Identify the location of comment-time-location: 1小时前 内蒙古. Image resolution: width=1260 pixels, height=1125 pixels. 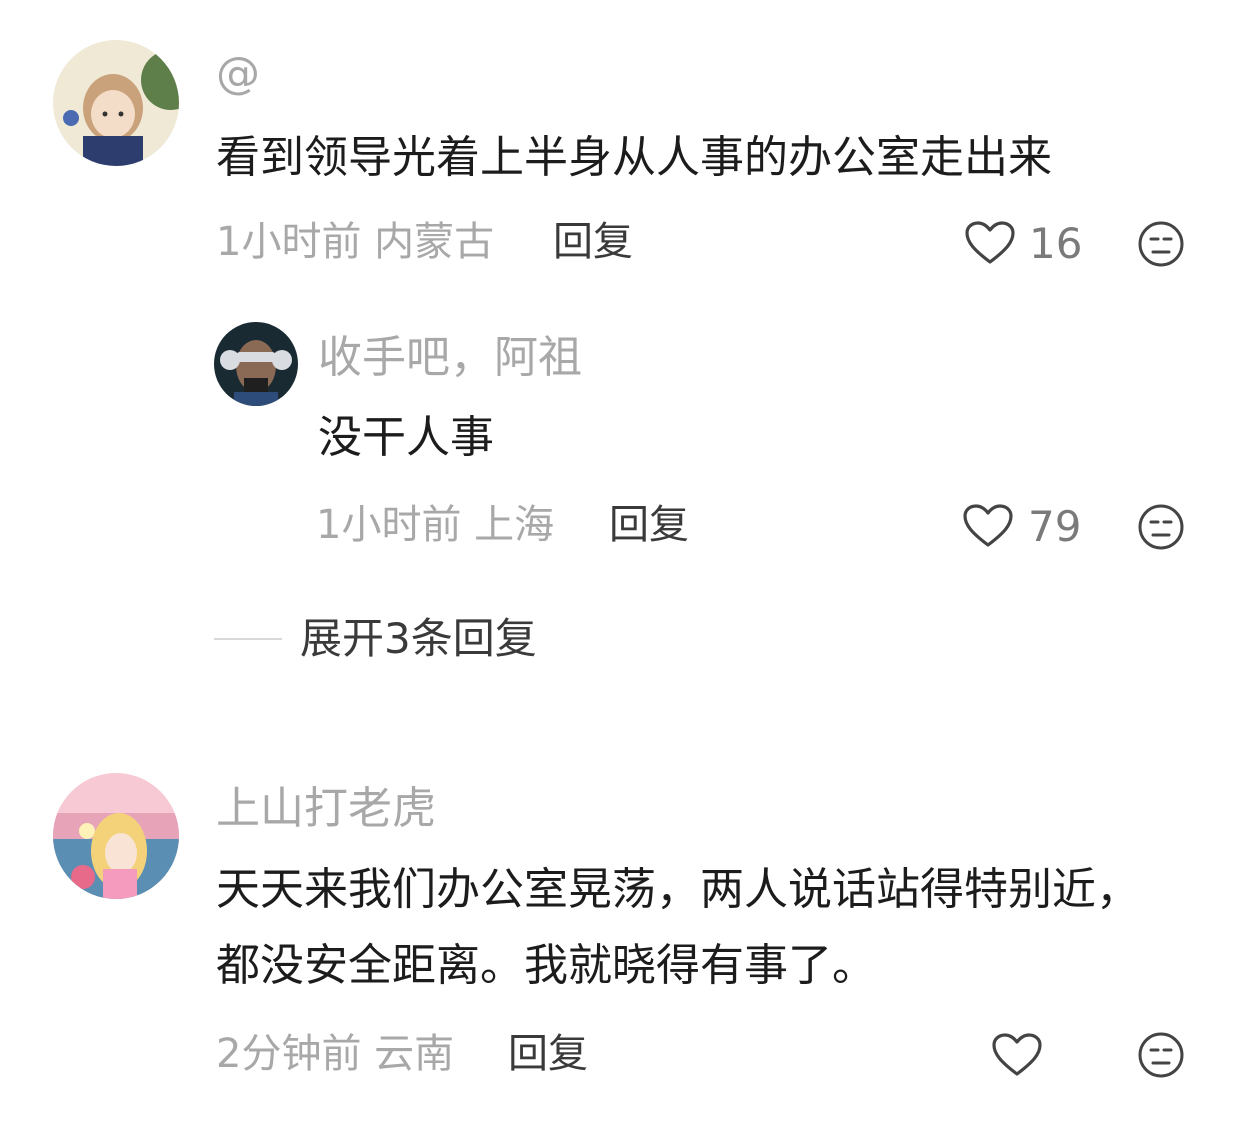
(355, 242).